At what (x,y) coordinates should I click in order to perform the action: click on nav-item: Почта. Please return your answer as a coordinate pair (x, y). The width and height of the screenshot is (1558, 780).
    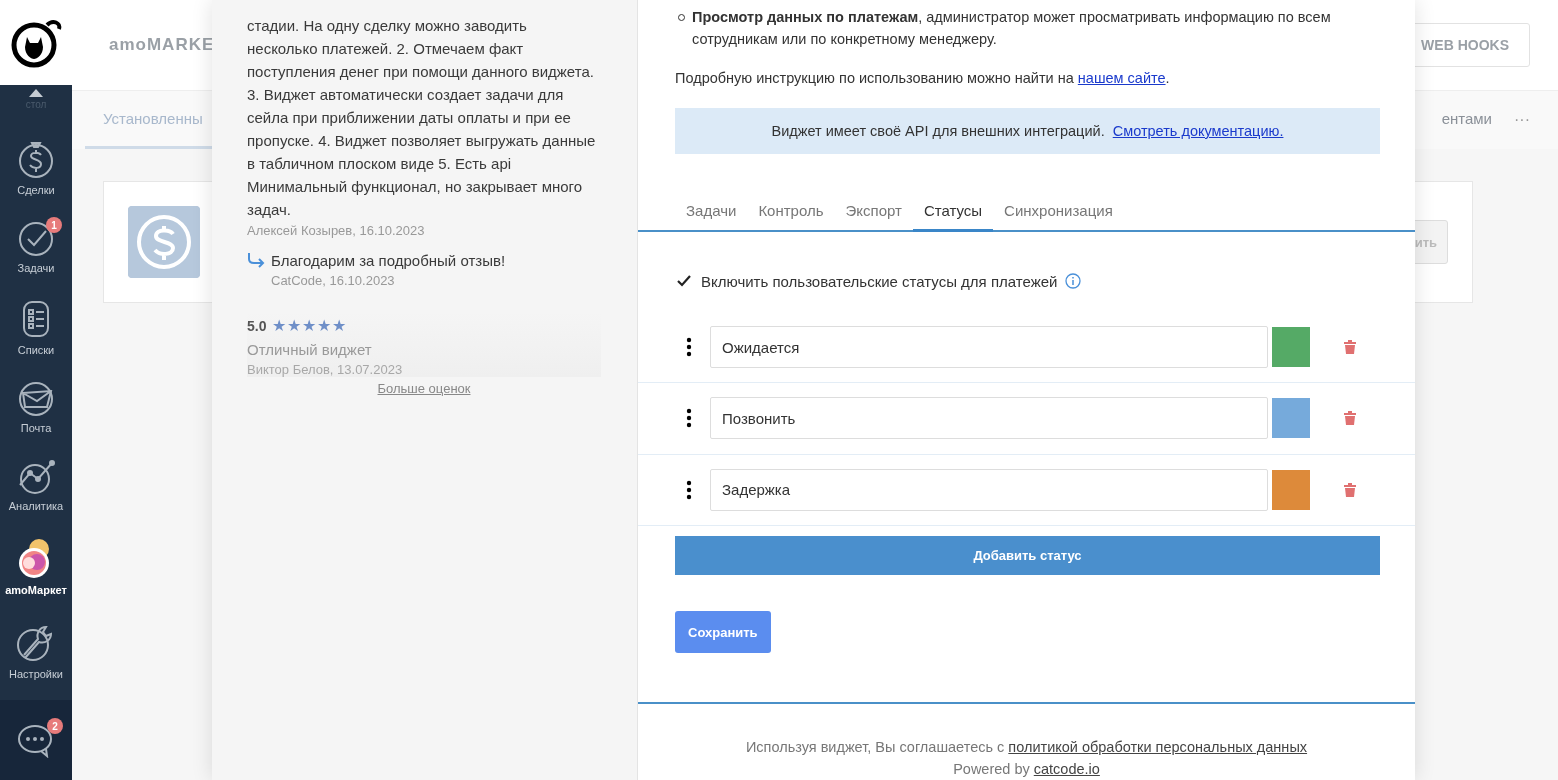
    Looking at the image, I should click on (36, 406).